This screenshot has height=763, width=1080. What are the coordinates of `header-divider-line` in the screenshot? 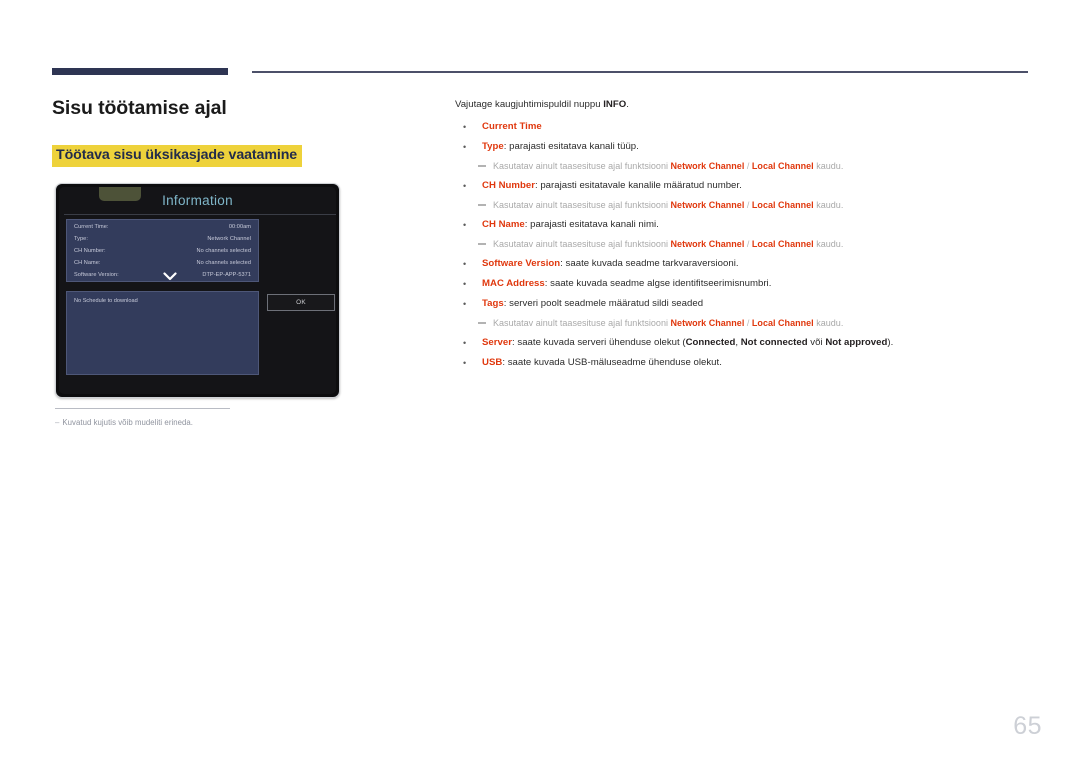 It's located at (640, 72).